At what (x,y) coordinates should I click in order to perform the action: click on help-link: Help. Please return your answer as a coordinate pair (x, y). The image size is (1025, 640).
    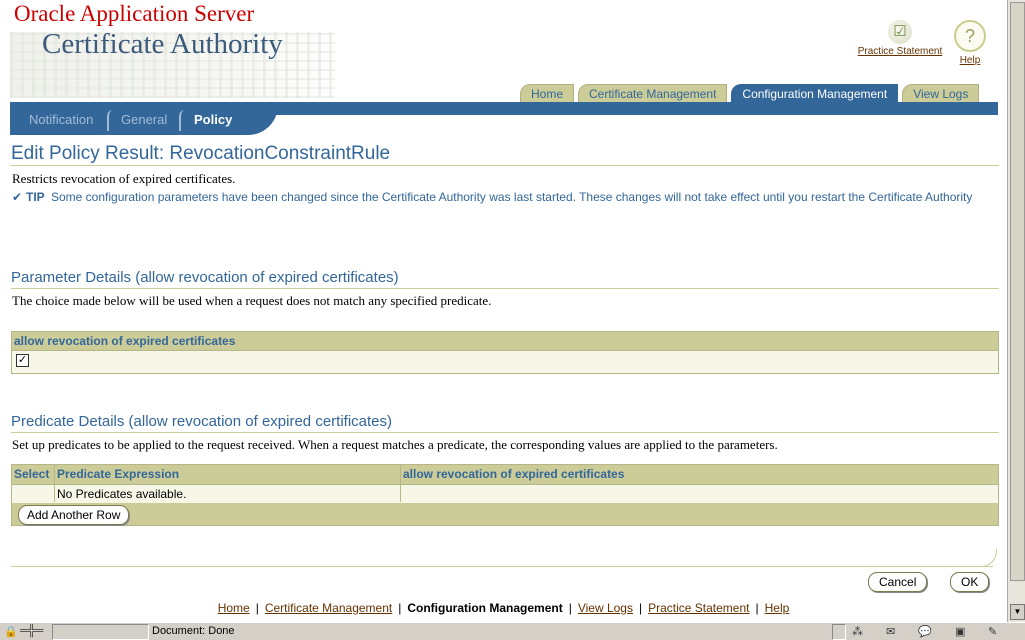
    Looking at the image, I should click on (970, 60).